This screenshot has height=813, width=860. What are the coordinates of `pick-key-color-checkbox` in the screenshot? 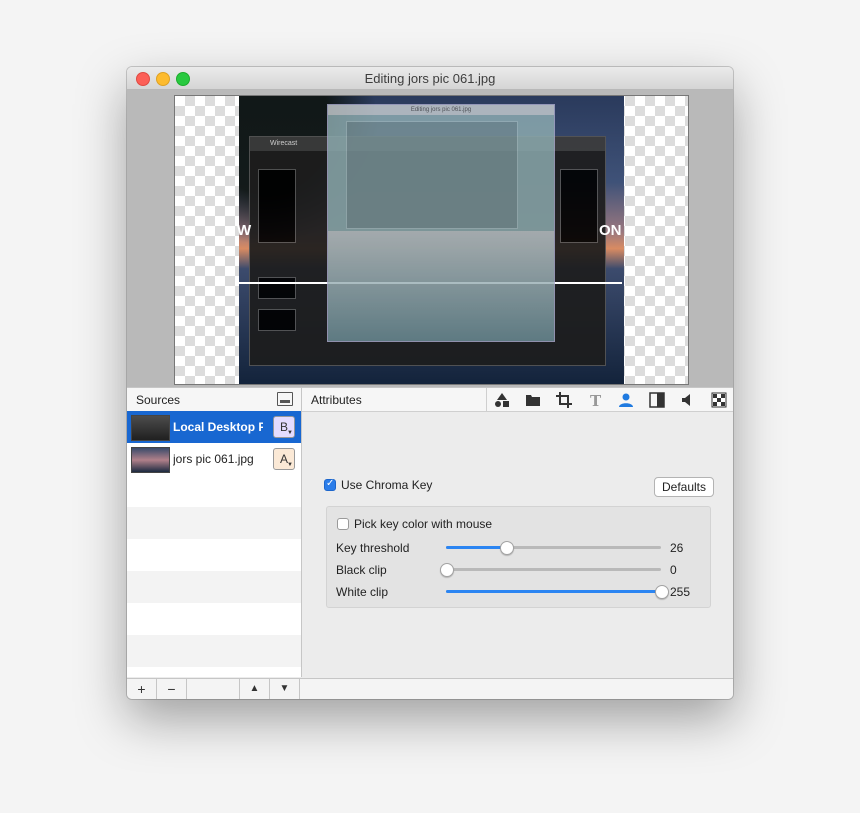 It's located at (343, 524).